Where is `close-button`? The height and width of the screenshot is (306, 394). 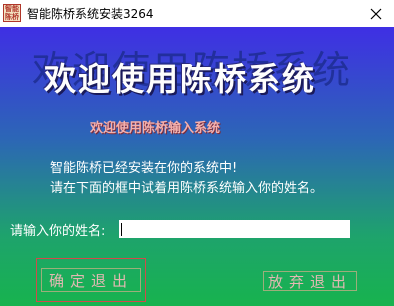
close-button is located at coordinates (376, 13).